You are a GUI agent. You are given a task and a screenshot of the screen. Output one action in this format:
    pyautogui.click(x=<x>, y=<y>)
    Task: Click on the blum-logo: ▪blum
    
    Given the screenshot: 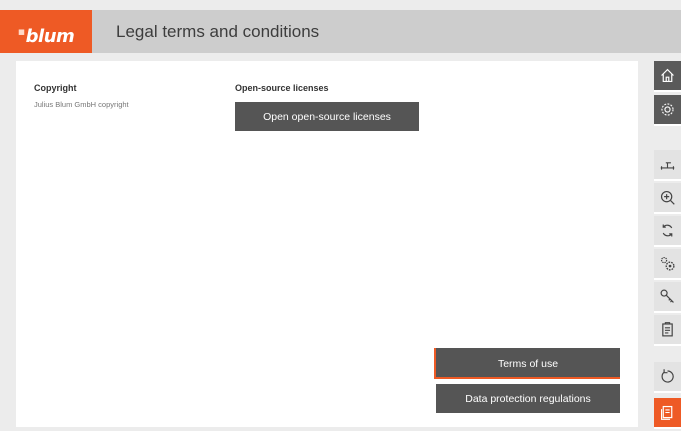 What is the action you would take?
    pyautogui.click(x=46, y=31)
    